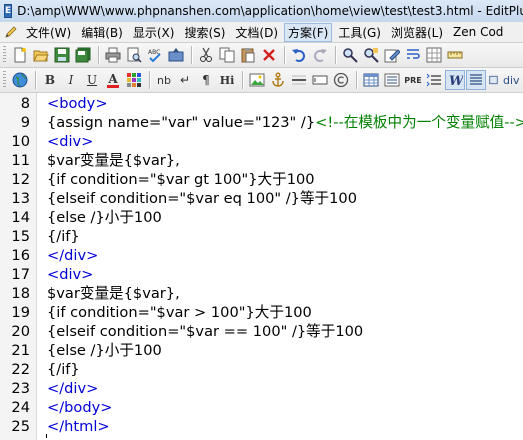 The width and height of the screenshot is (523, 440). What do you see at coordinates (261, 236) in the screenshot?
I see `code-line: 15 {/if}` at bounding box center [261, 236].